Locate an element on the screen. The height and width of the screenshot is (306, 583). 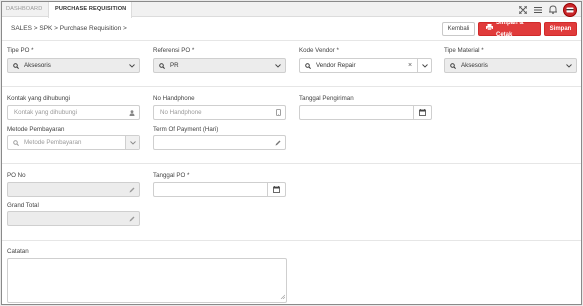
referensi-po-select: PR is located at coordinates (219, 65).